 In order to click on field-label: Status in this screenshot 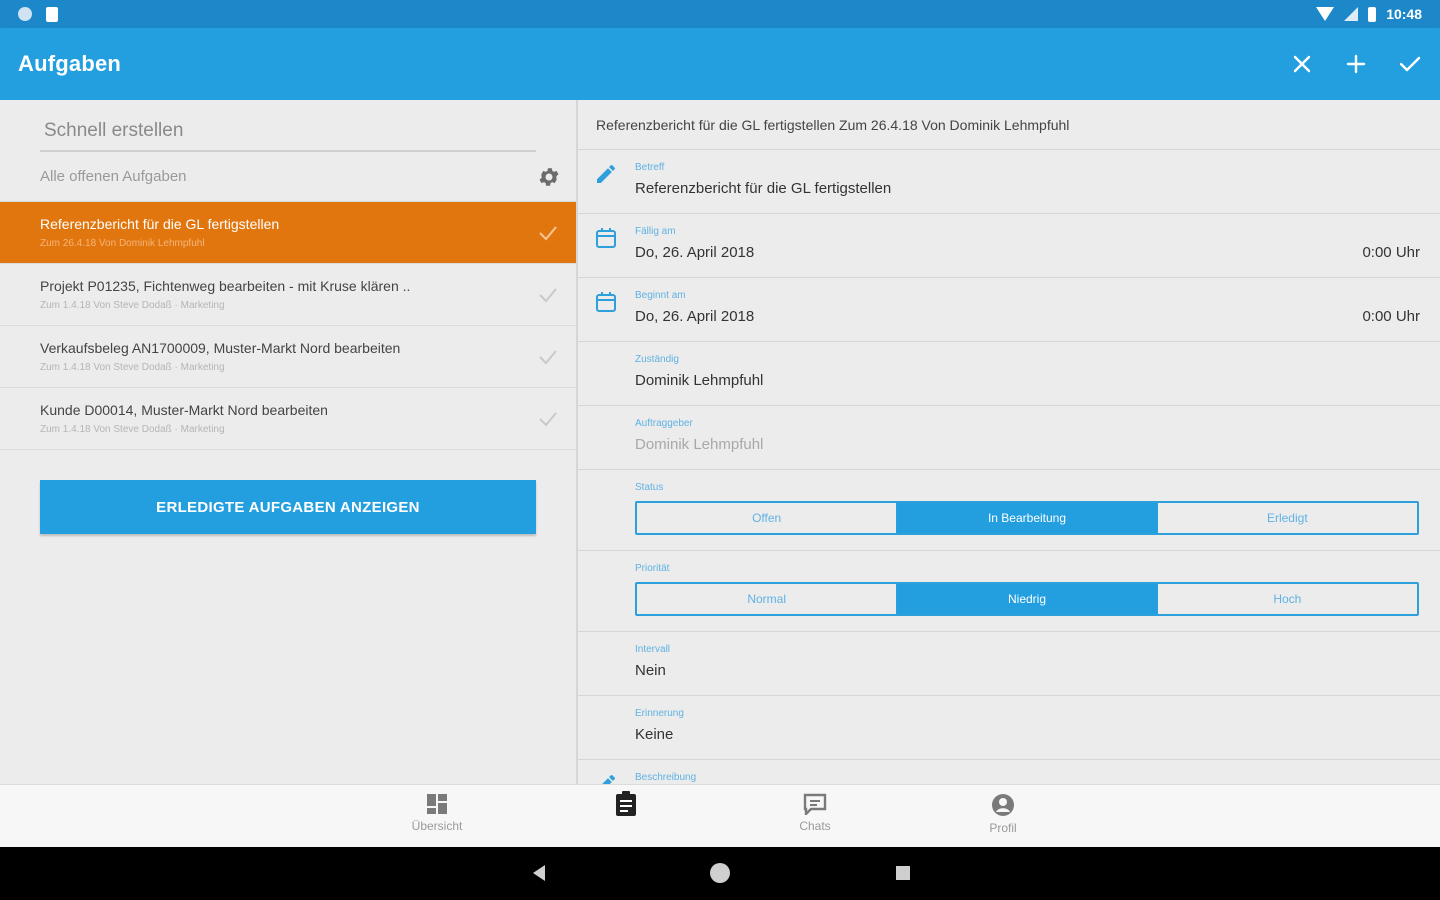, I will do `click(649, 487)`.